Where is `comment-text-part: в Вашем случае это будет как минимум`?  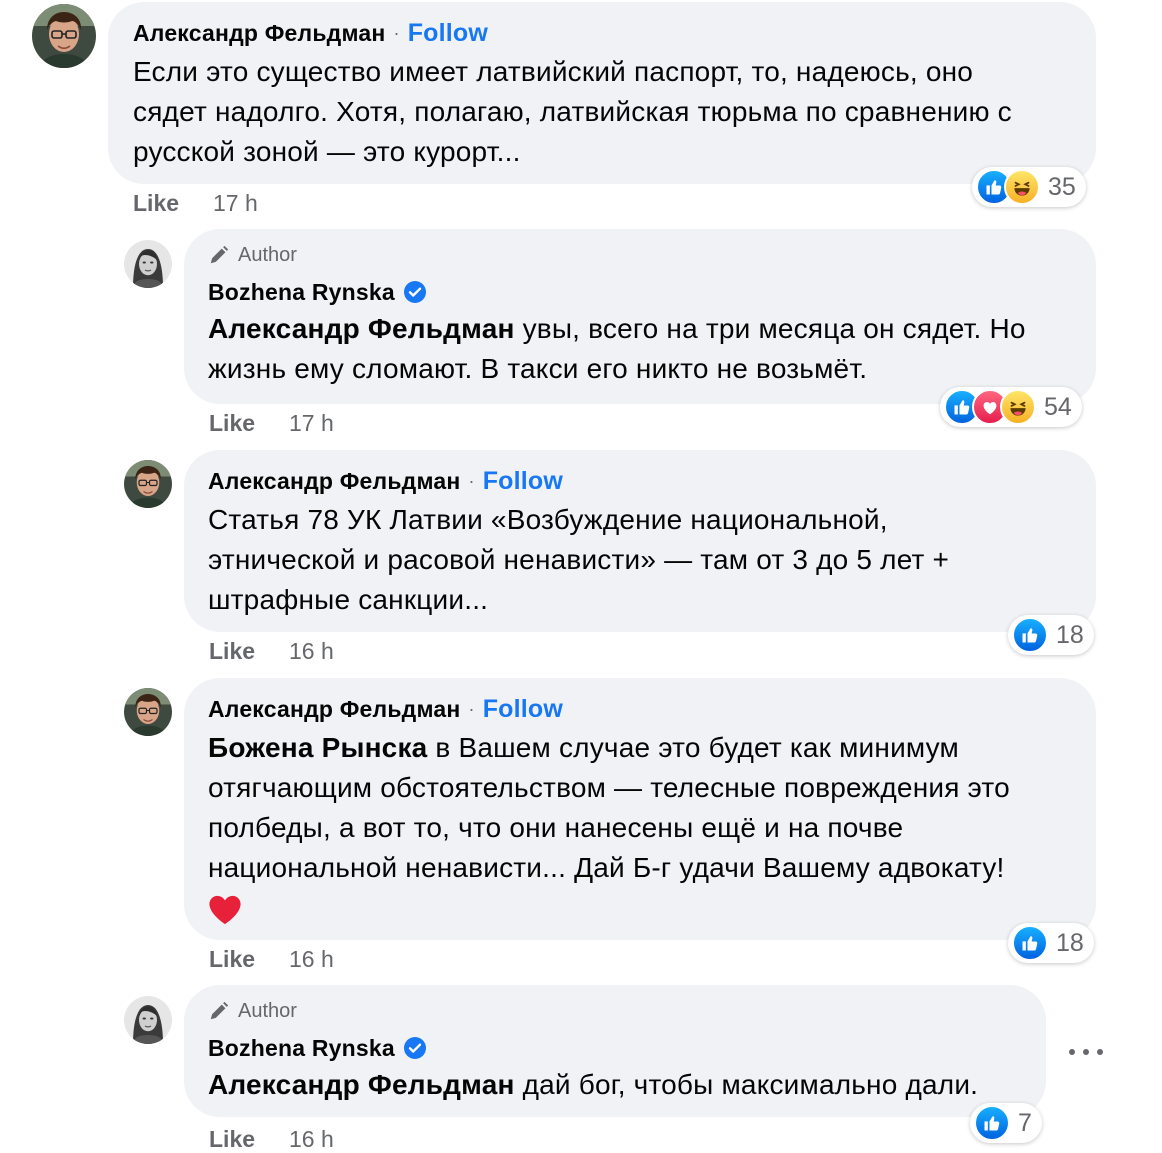 comment-text-part: в Вашем случае это будет как минимум is located at coordinates (693, 747).